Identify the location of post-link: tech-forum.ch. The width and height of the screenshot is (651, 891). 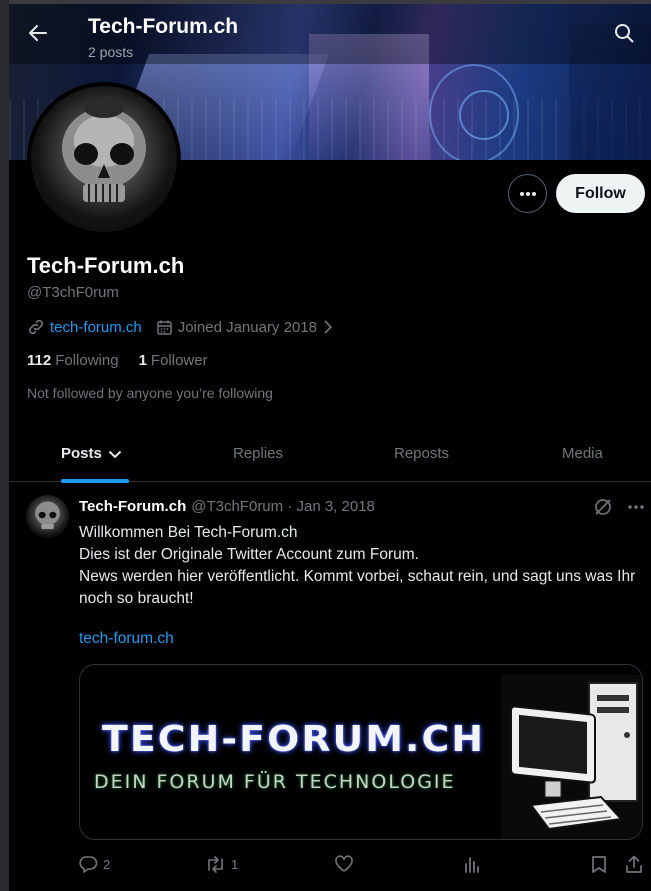
(126, 639).